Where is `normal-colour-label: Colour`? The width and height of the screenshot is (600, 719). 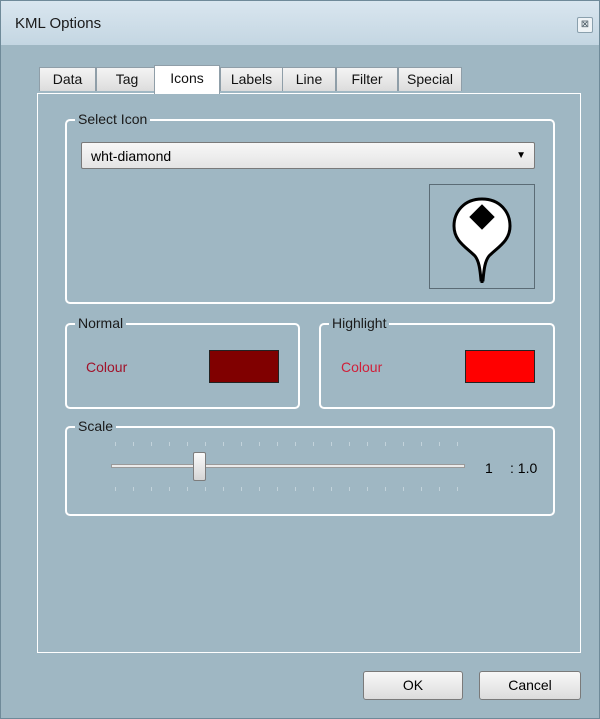
normal-colour-label: Colour is located at coordinates (107, 367).